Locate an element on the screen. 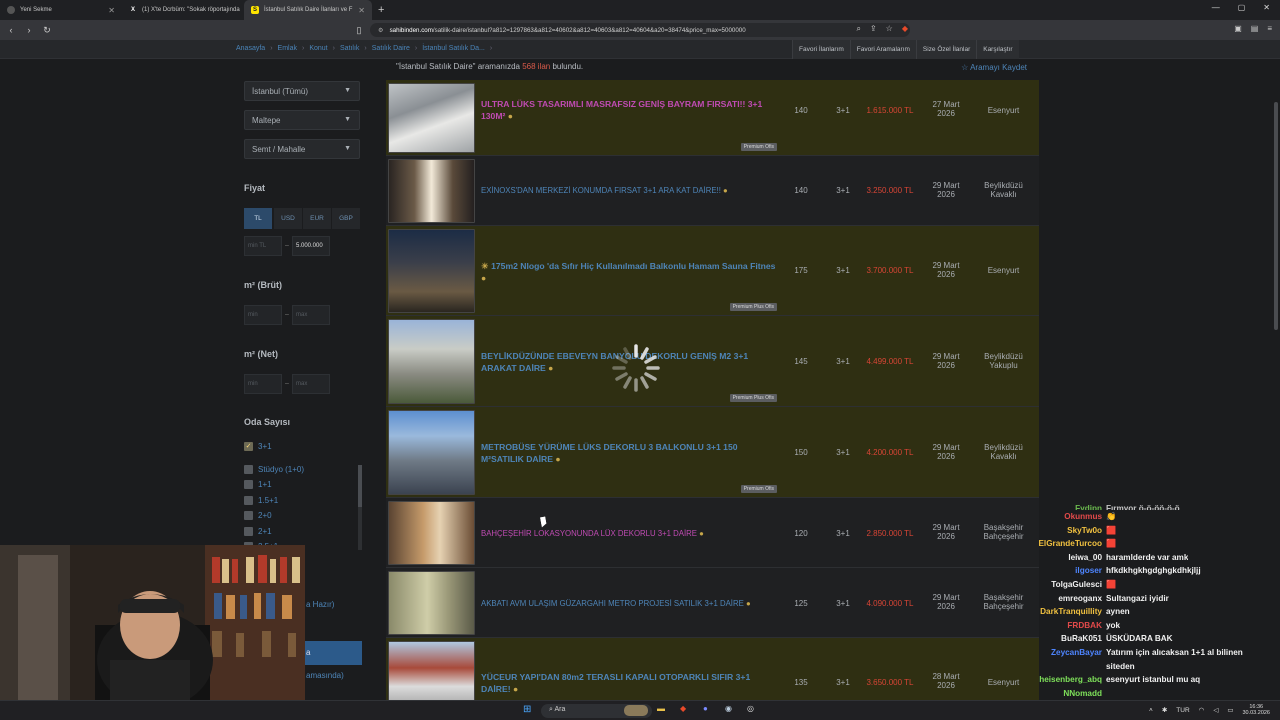 Image resolution: width=1280 pixels, height=720 pixels. reload-icon: ↻ is located at coordinates (47, 30).